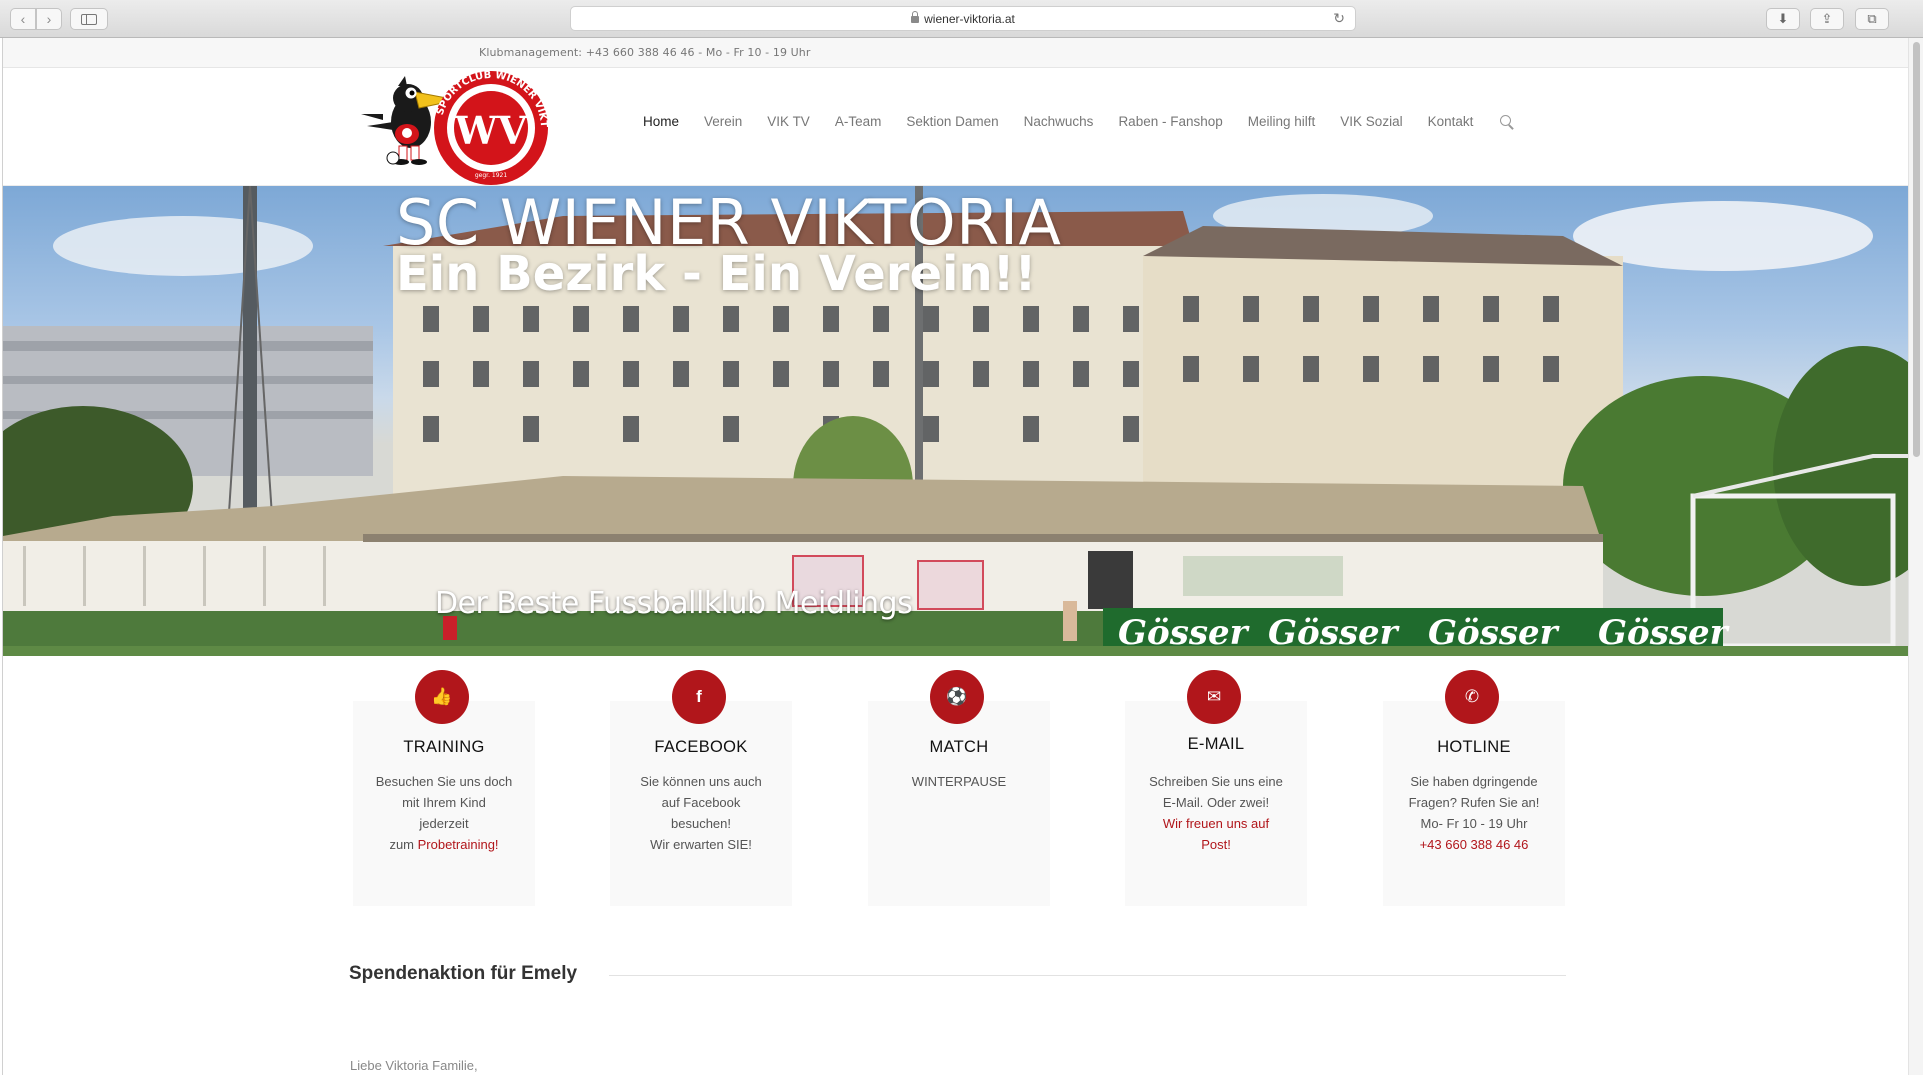  I want to click on reload-icon: ↻, so click(1339, 18).